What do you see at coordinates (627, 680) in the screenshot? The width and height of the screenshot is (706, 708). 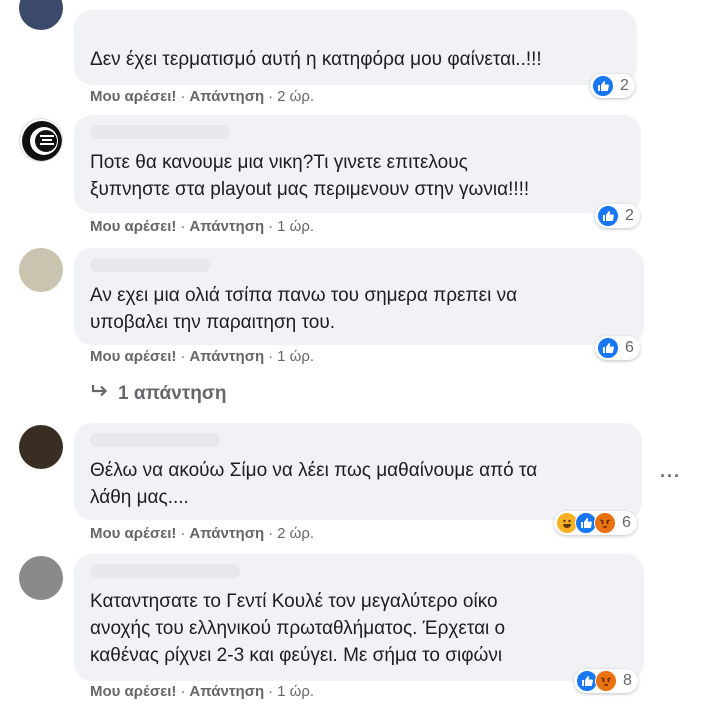 I see `reaction-count: 8` at bounding box center [627, 680].